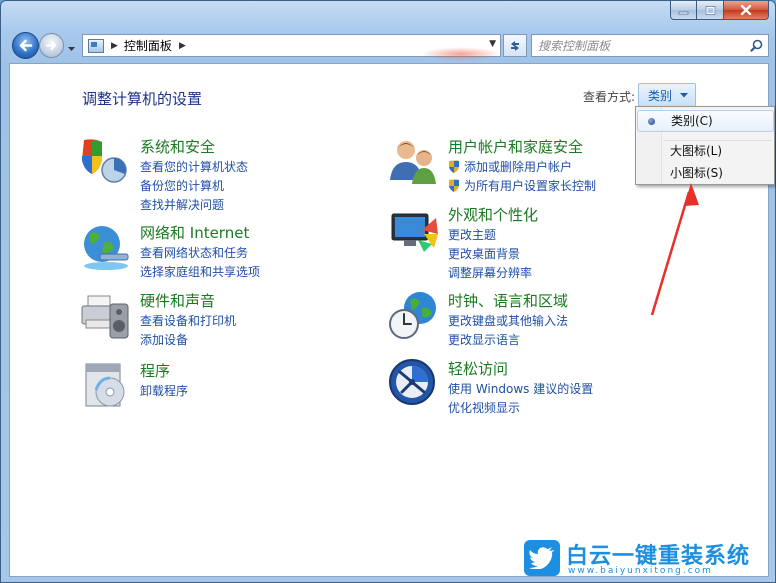  I want to click on search-input, so click(637, 45).